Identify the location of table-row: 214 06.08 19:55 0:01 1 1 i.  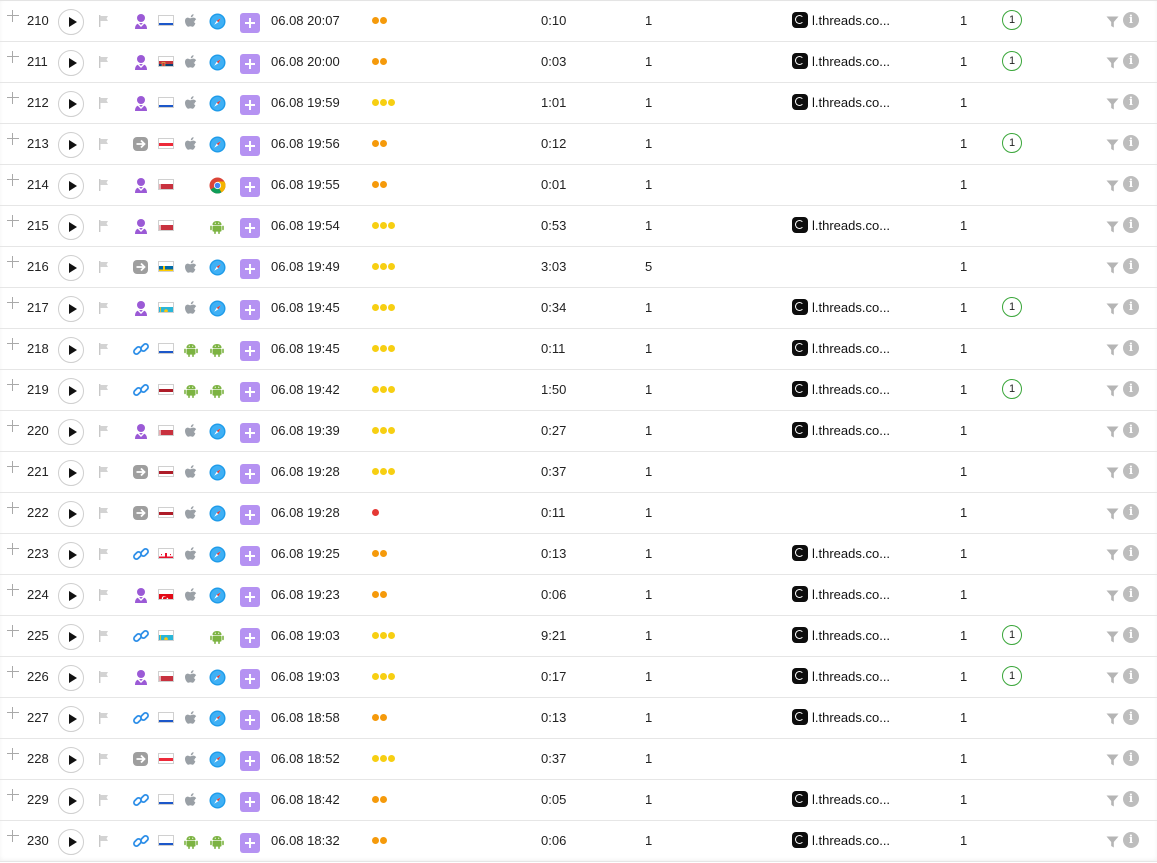
(578, 185).